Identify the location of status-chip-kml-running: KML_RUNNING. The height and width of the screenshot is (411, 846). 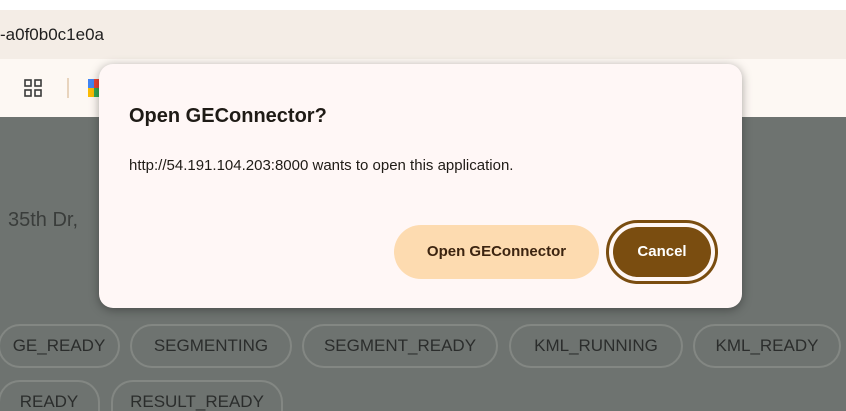
(596, 346).